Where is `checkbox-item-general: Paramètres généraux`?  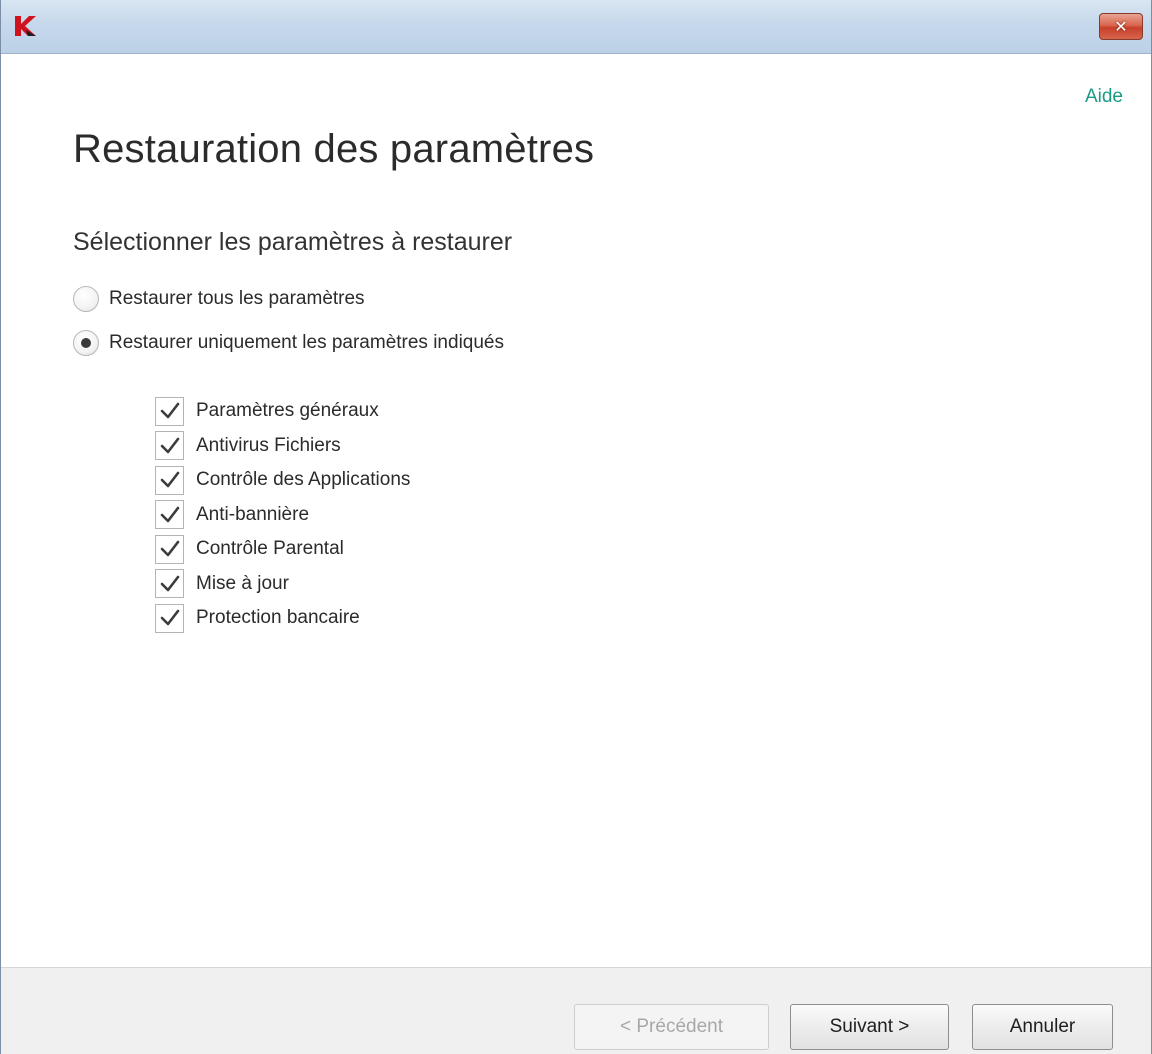
checkbox-item-general: Paramètres généraux is located at coordinates (282, 411).